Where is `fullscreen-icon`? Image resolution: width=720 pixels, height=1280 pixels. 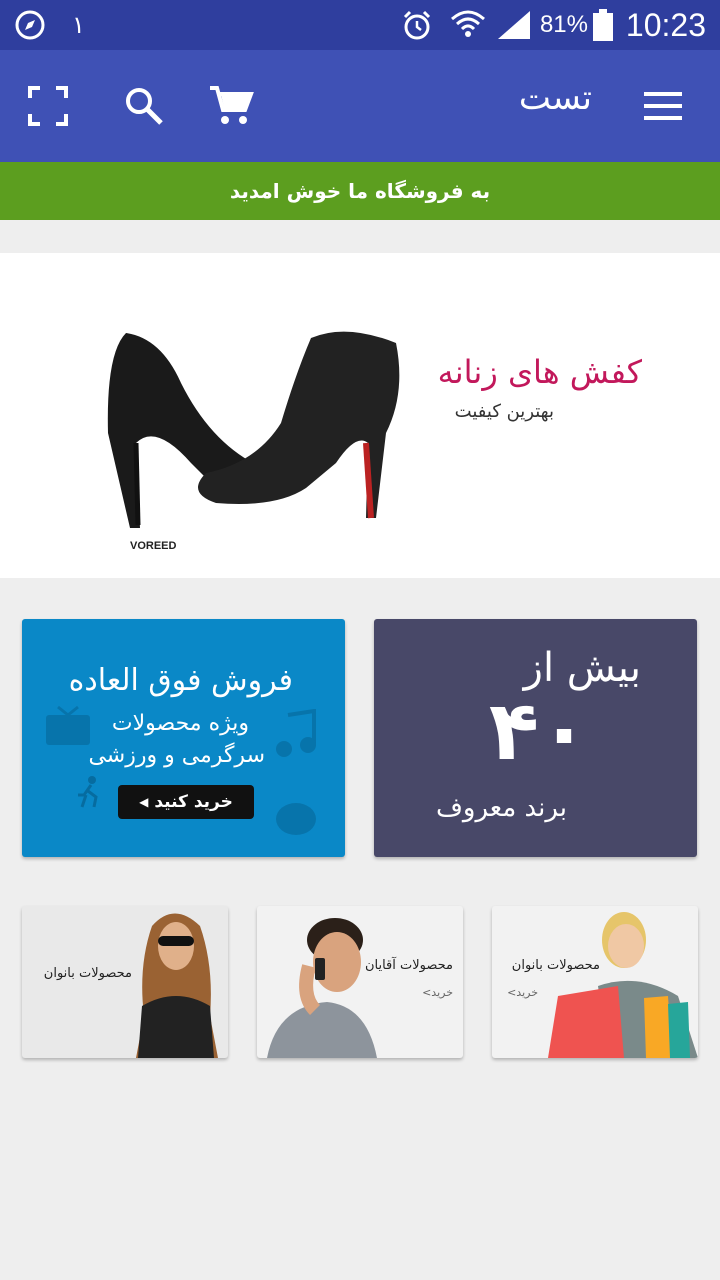 fullscreen-icon is located at coordinates (48, 106).